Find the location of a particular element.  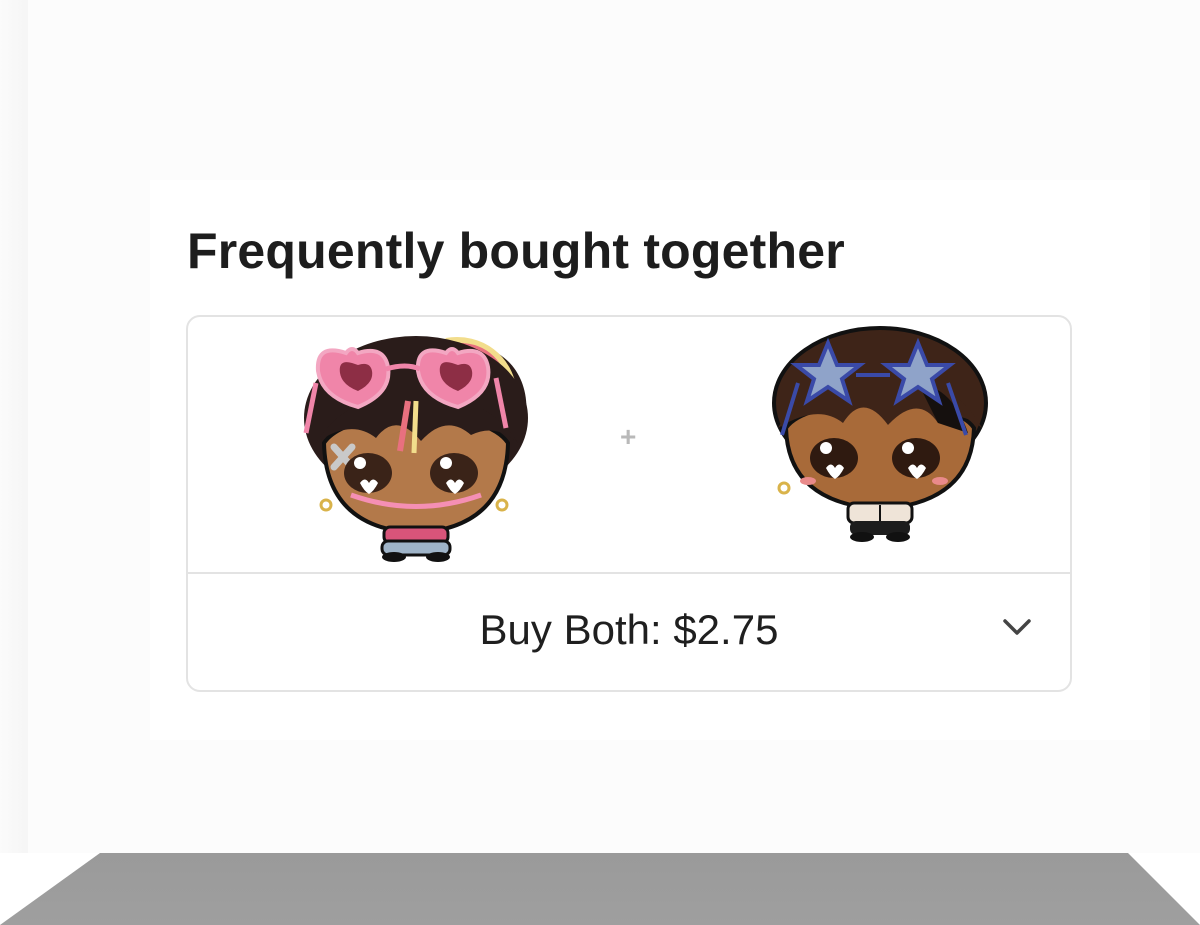

frame-bottom-edge is located at coordinates (600, 889).